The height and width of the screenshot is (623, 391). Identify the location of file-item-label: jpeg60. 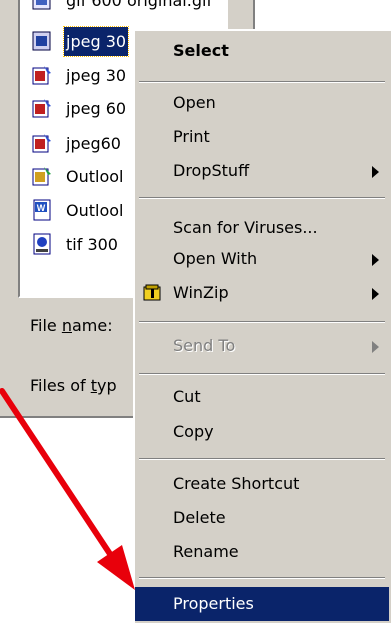
(93, 143).